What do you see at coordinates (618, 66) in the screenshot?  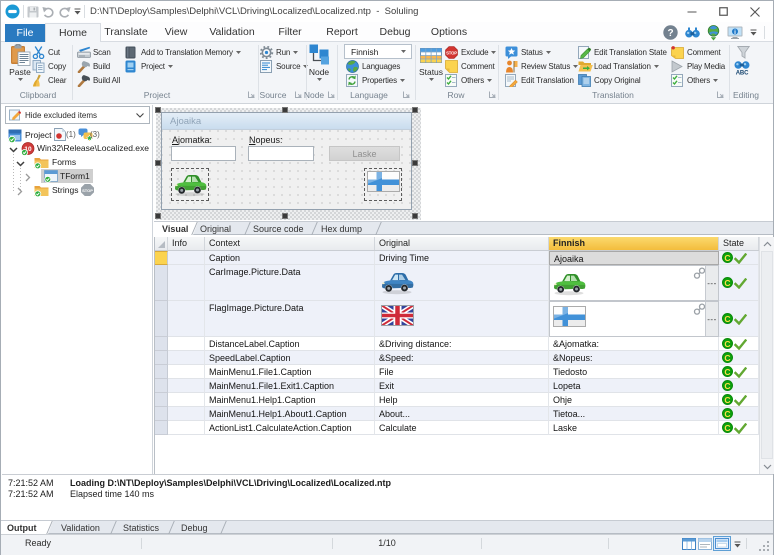 I see `load-translation-button: Load Translation` at bounding box center [618, 66].